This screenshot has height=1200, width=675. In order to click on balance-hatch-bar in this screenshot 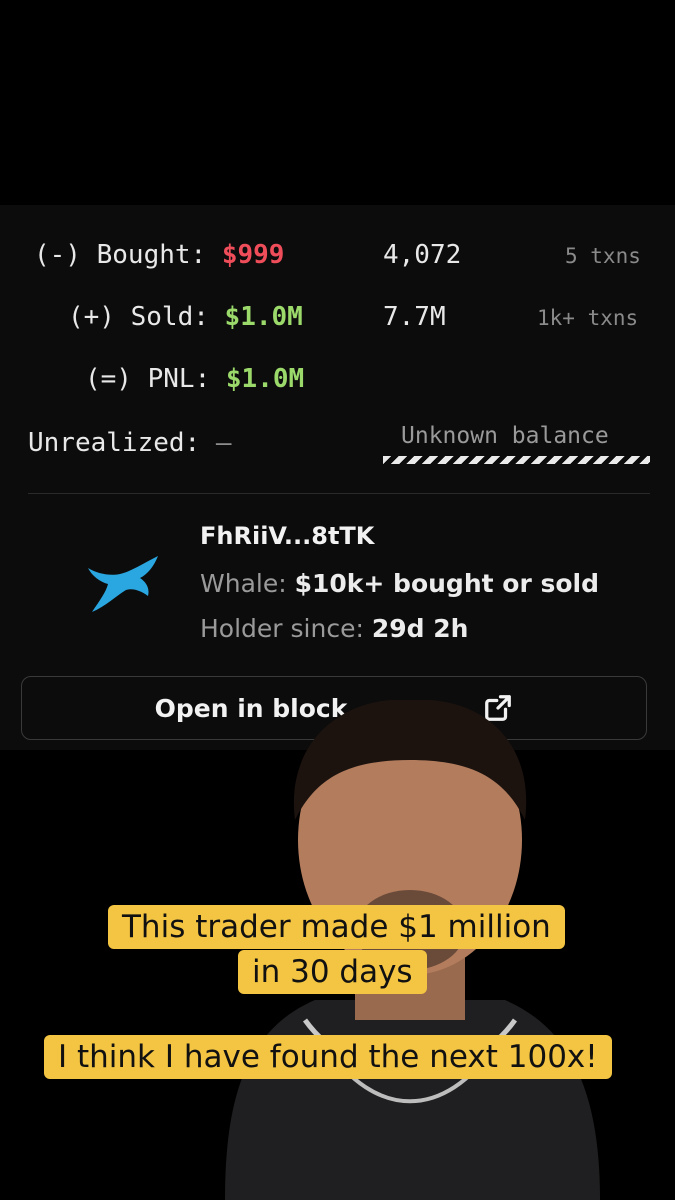, I will do `click(516, 460)`.